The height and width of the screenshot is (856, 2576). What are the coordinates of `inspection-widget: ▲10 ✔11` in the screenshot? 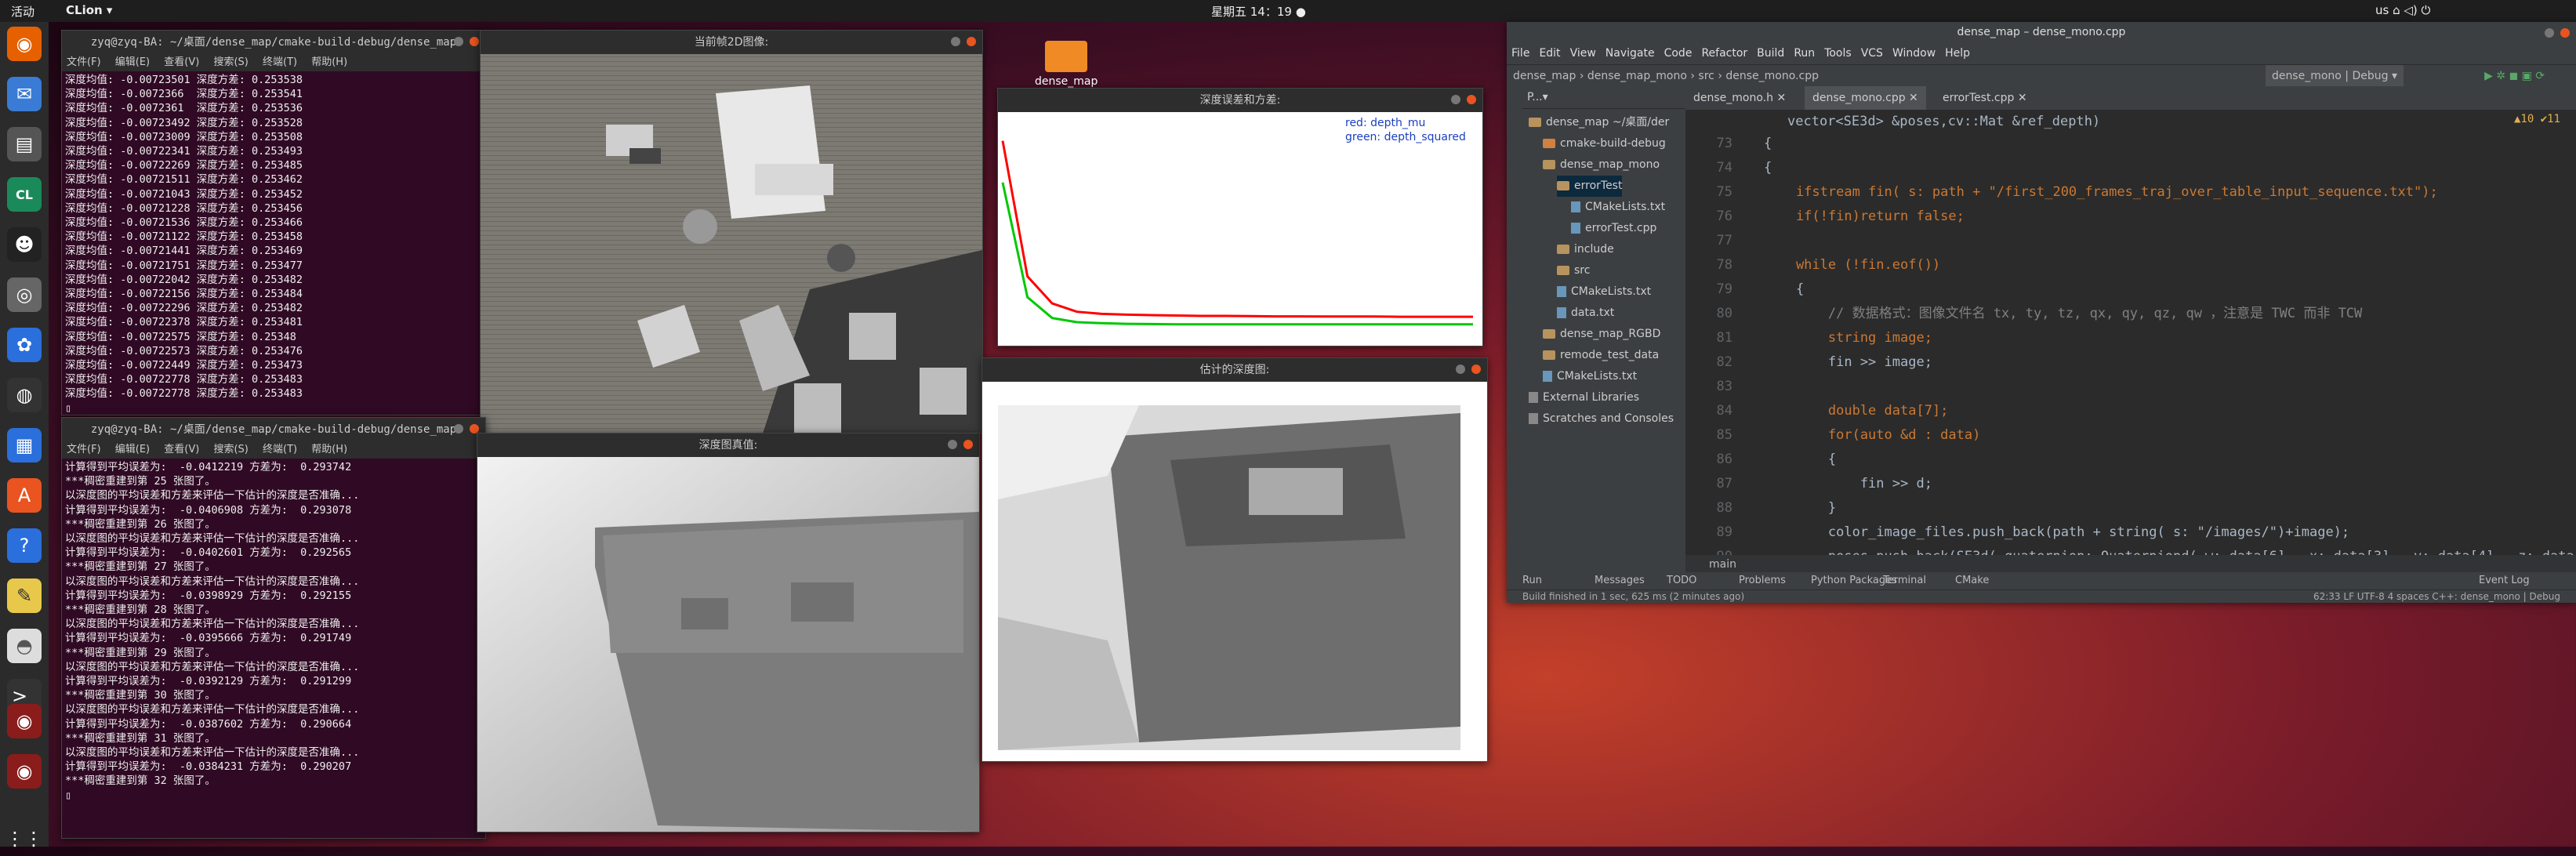 It's located at (2537, 119).